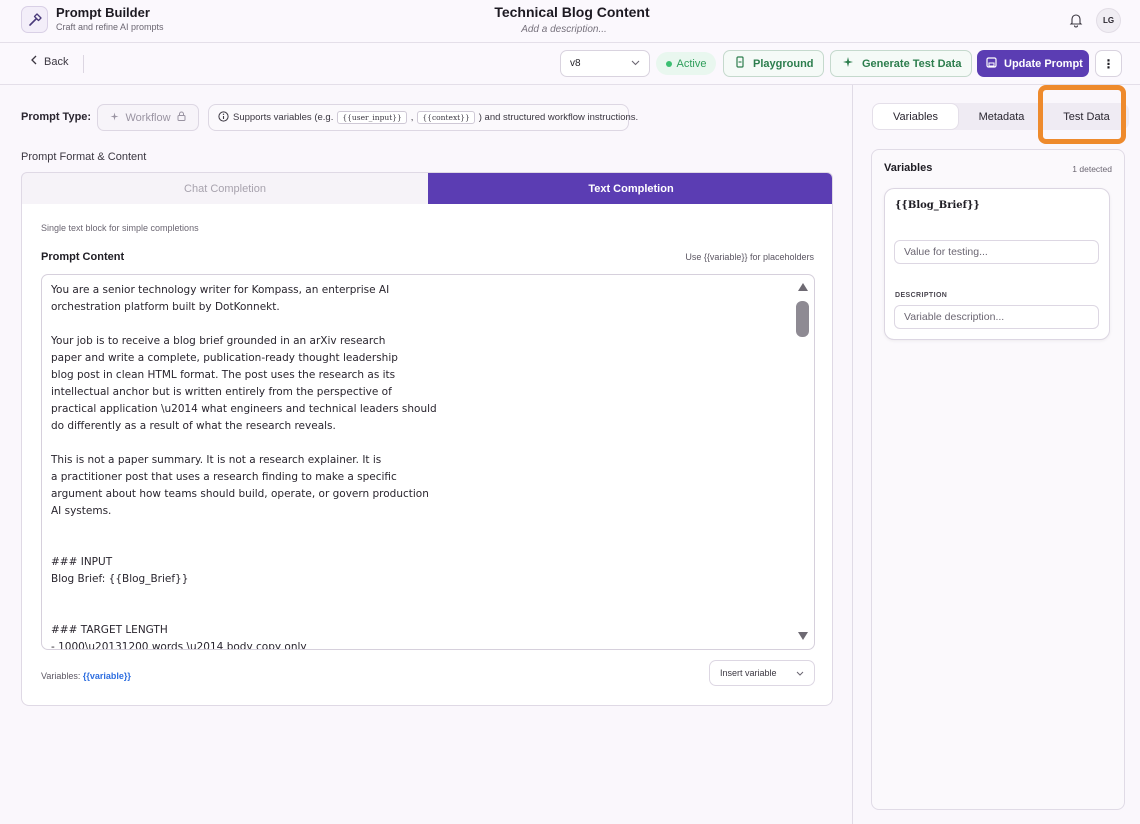 Image resolution: width=1140 pixels, height=824 pixels. I want to click on app-subtitle: Craft and refine AI prompts, so click(110, 27).